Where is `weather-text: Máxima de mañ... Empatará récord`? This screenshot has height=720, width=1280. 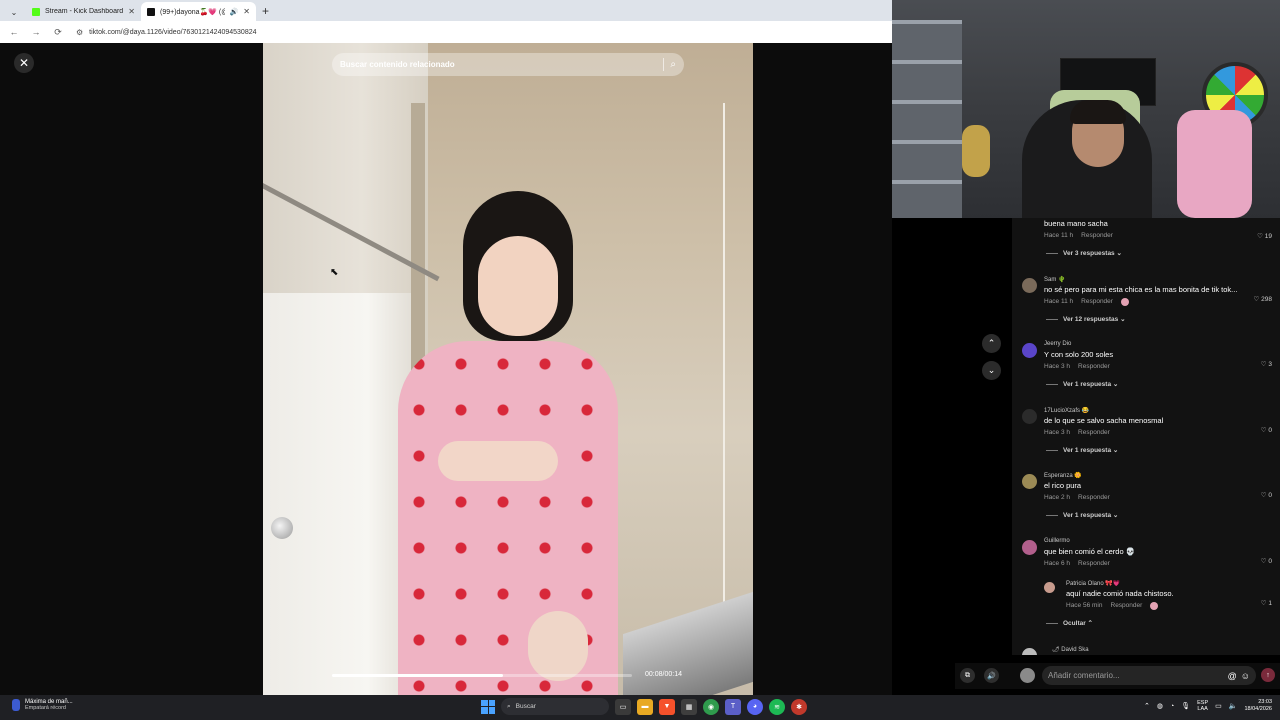 weather-text: Máxima de mañ... Empatará récord is located at coordinates (49, 705).